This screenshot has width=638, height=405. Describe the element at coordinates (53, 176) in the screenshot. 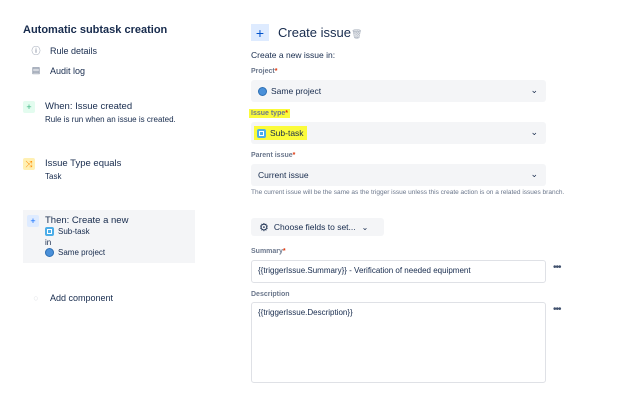

I see `condition-subtitle: Task` at that location.